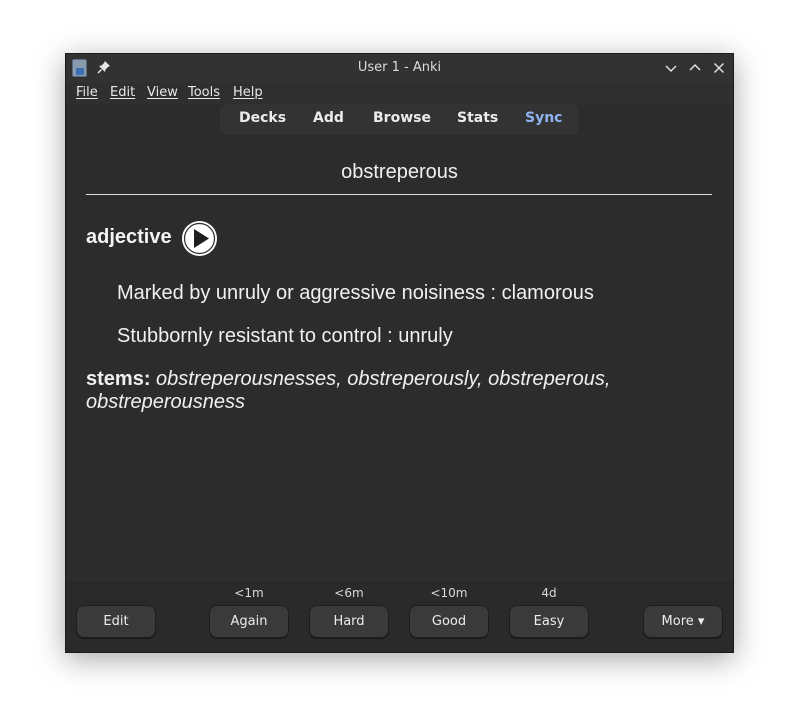  What do you see at coordinates (118, 379) in the screenshot?
I see `stems-label: stems:` at bounding box center [118, 379].